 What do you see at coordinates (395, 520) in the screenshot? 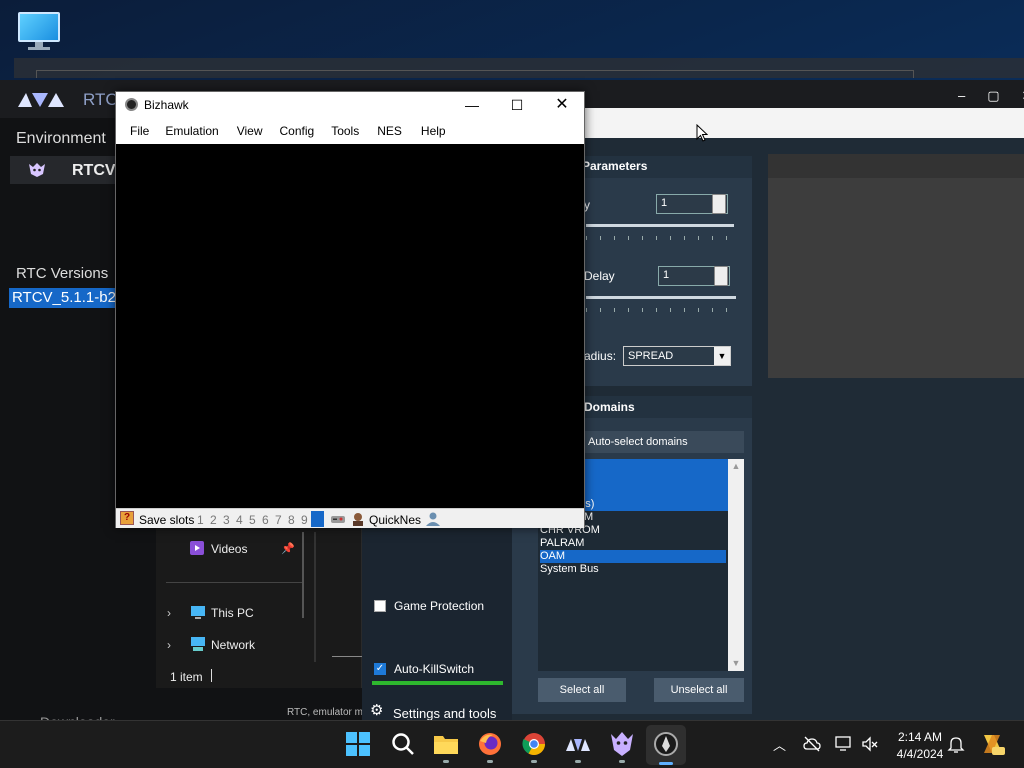
I see `core-label: QuickNes` at bounding box center [395, 520].